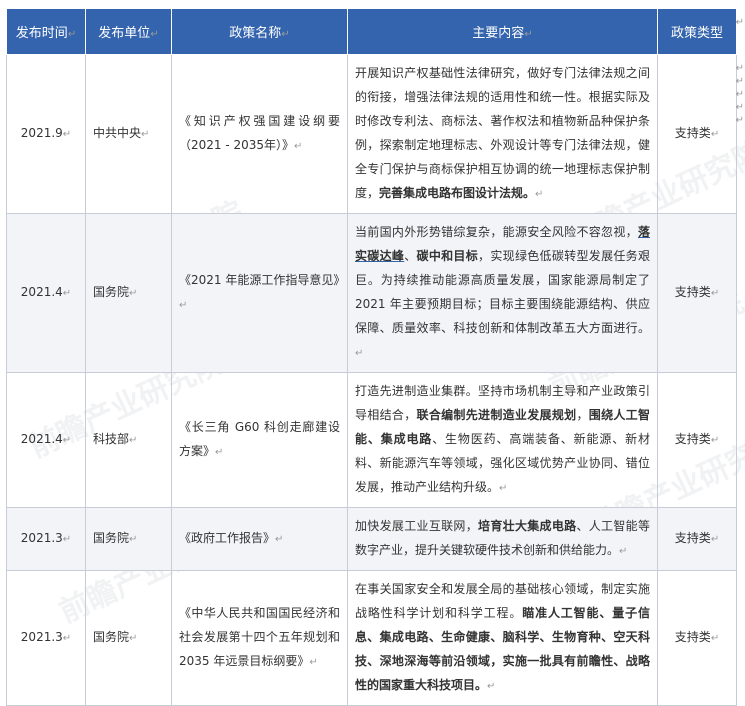 The image size is (745, 706). I want to click on cell-policy-name: 《2021 年能源工作指导意见》↵, so click(259, 293).